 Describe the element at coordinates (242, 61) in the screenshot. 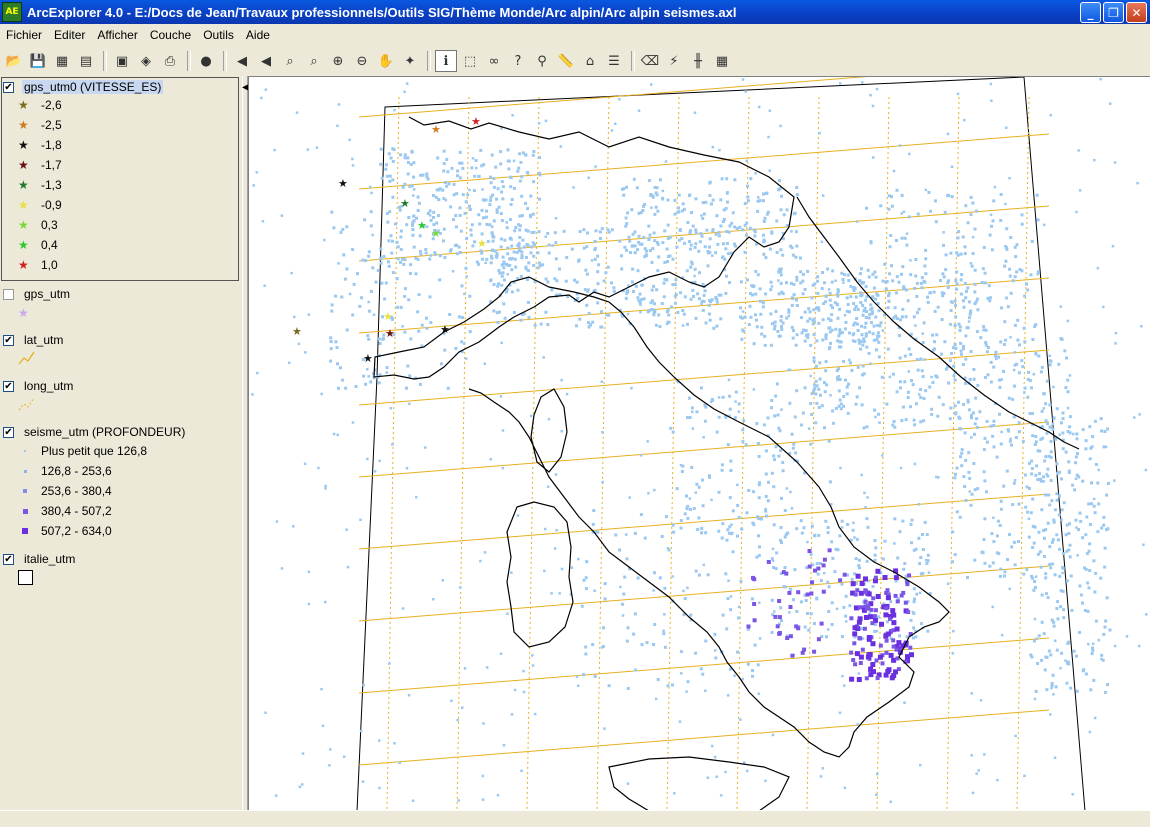

I see `zoom-previous-icon: ◀` at that location.